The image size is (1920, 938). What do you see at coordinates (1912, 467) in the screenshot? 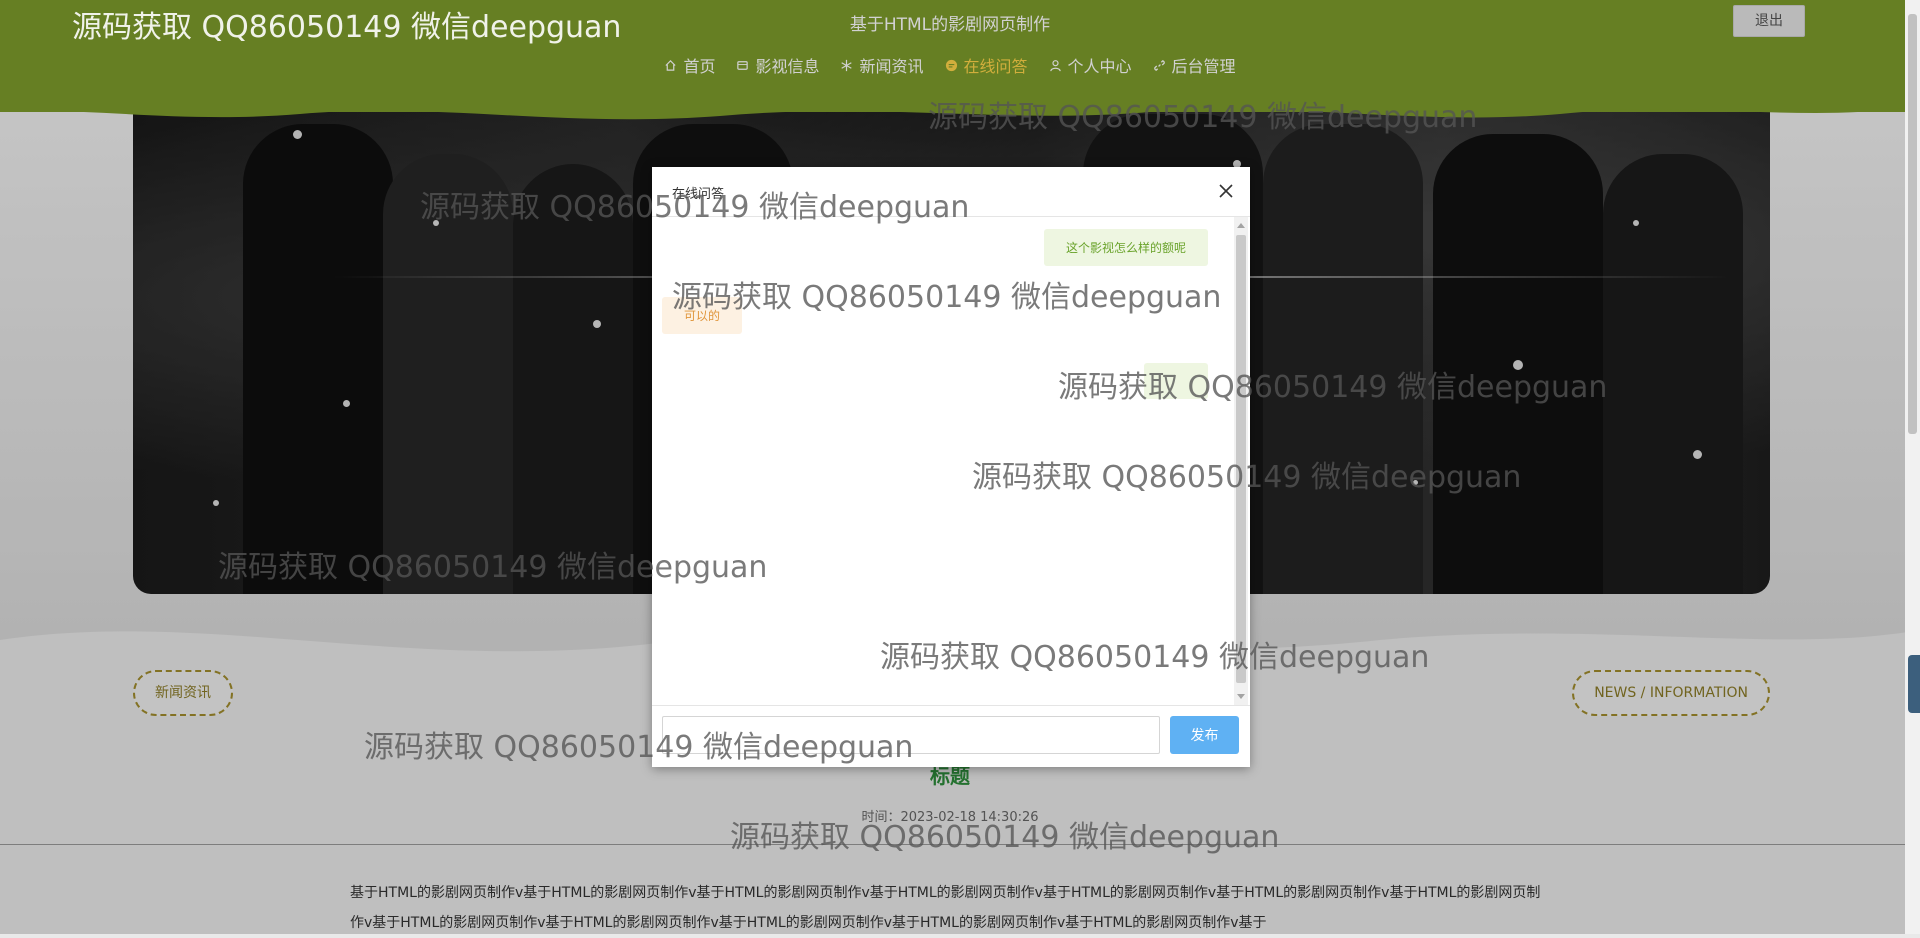
I see `page-scrollbar` at bounding box center [1912, 467].